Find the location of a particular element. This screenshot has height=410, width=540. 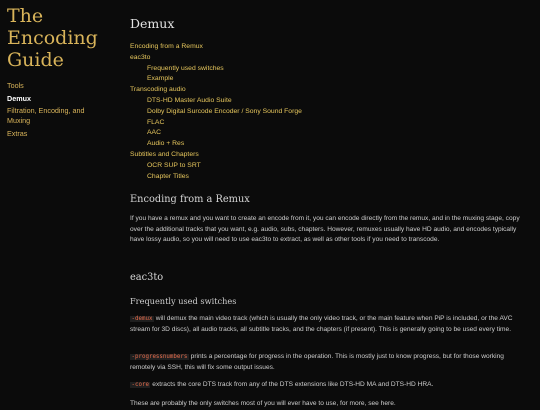

toc-link: Transcoding audio is located at coordinates (325, 90).